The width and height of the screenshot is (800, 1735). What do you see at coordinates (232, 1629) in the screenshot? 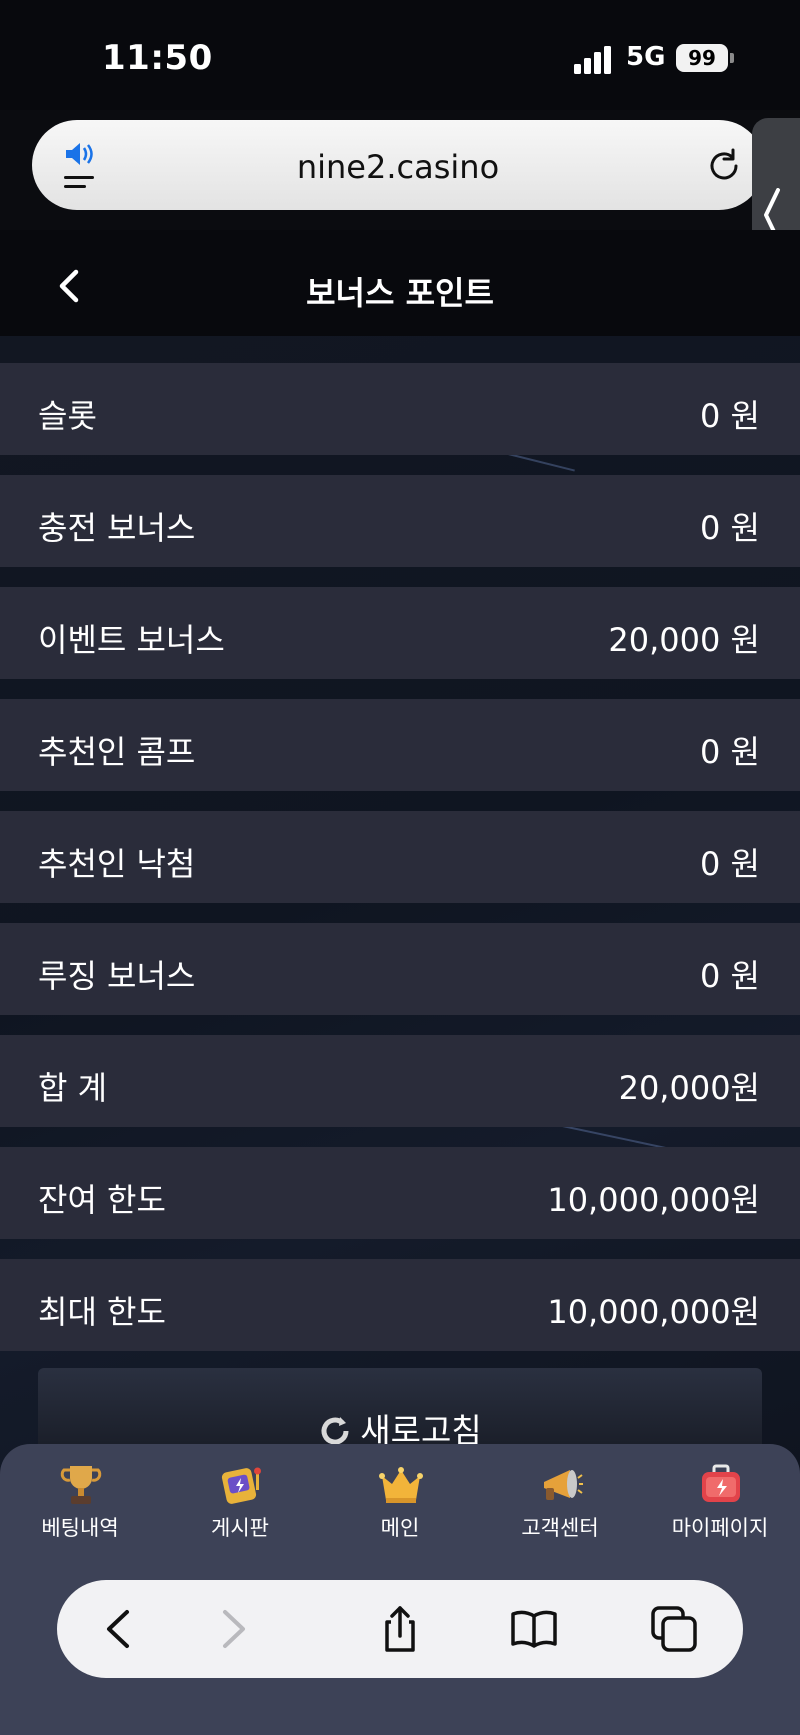
I see `browser-forward-icon` at bounding box center [232, 1629].